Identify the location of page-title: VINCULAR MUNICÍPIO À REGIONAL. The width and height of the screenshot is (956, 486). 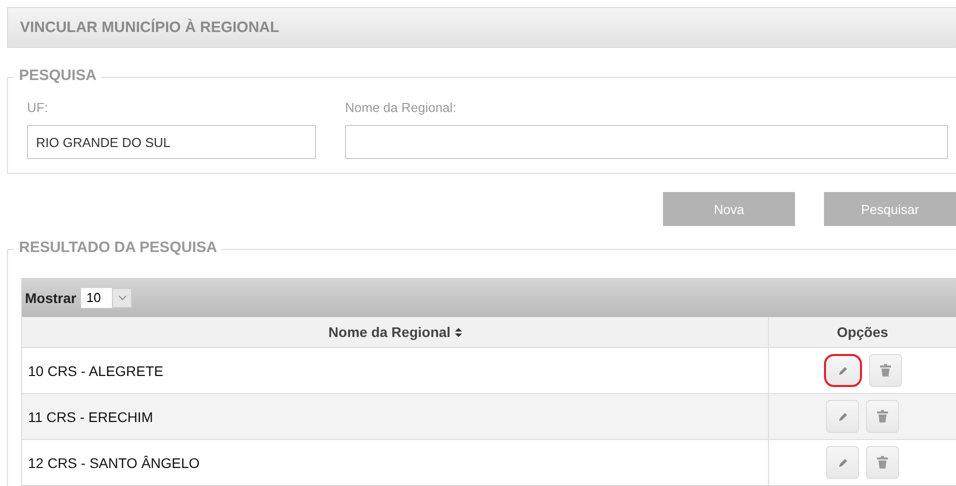
(150, 27).